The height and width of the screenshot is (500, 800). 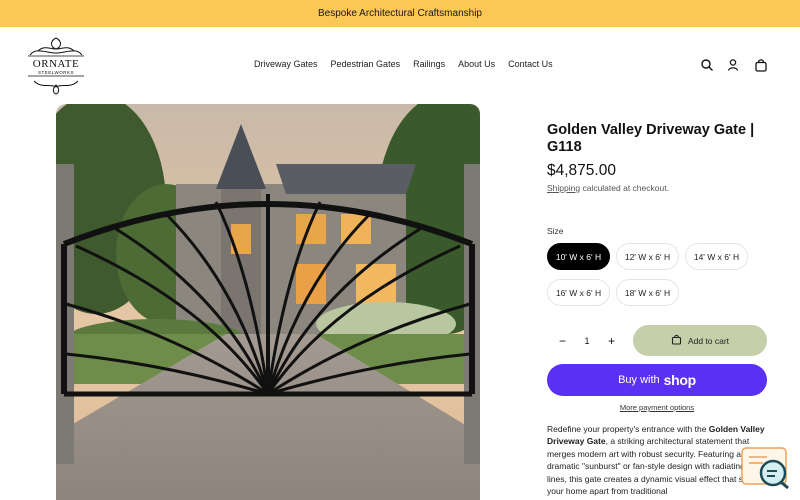 What do you see at coordinates (611, 341) in the screenshot?
I see `increase-quantity-button: +` at bounding box center [611, 341].